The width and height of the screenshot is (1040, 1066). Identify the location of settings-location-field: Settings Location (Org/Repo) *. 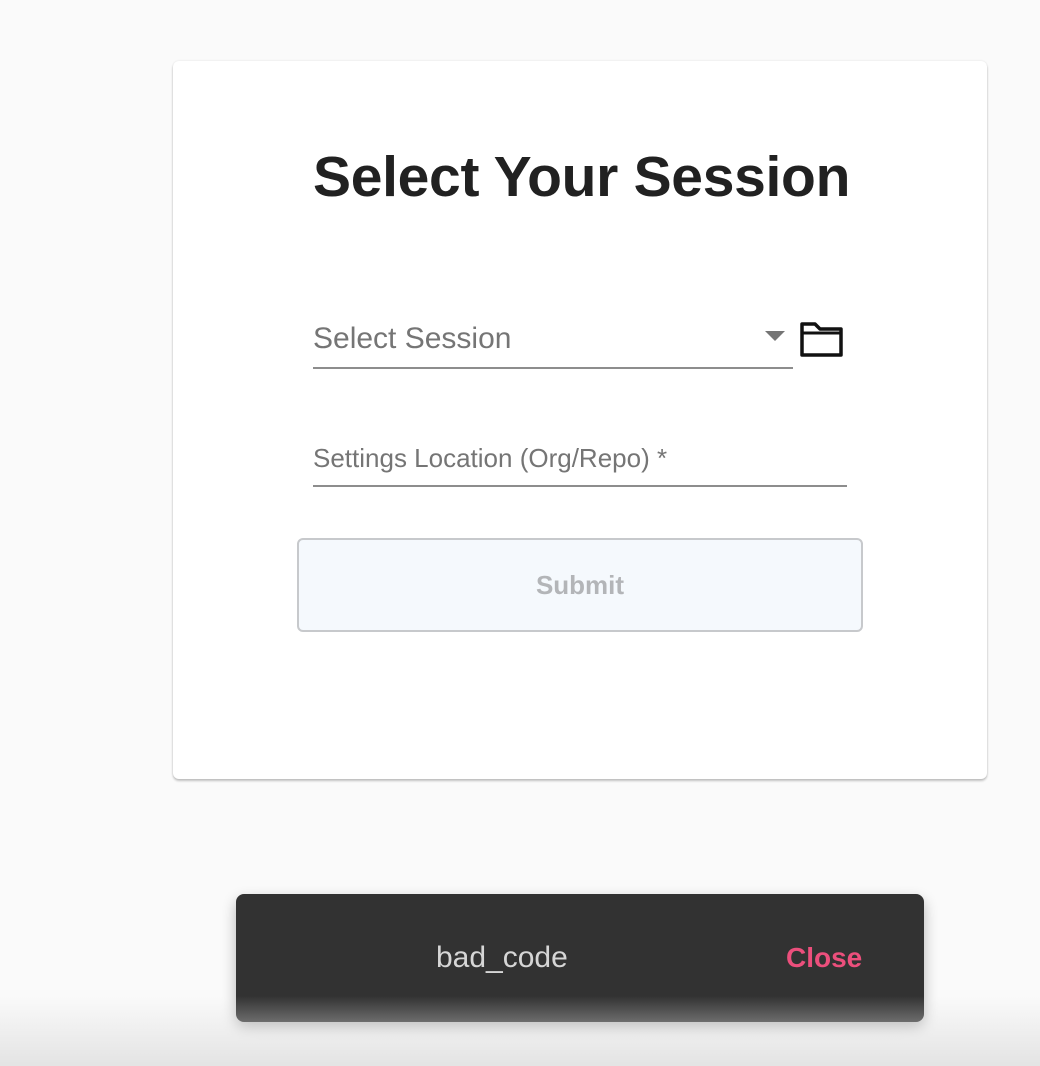
(580, 460).